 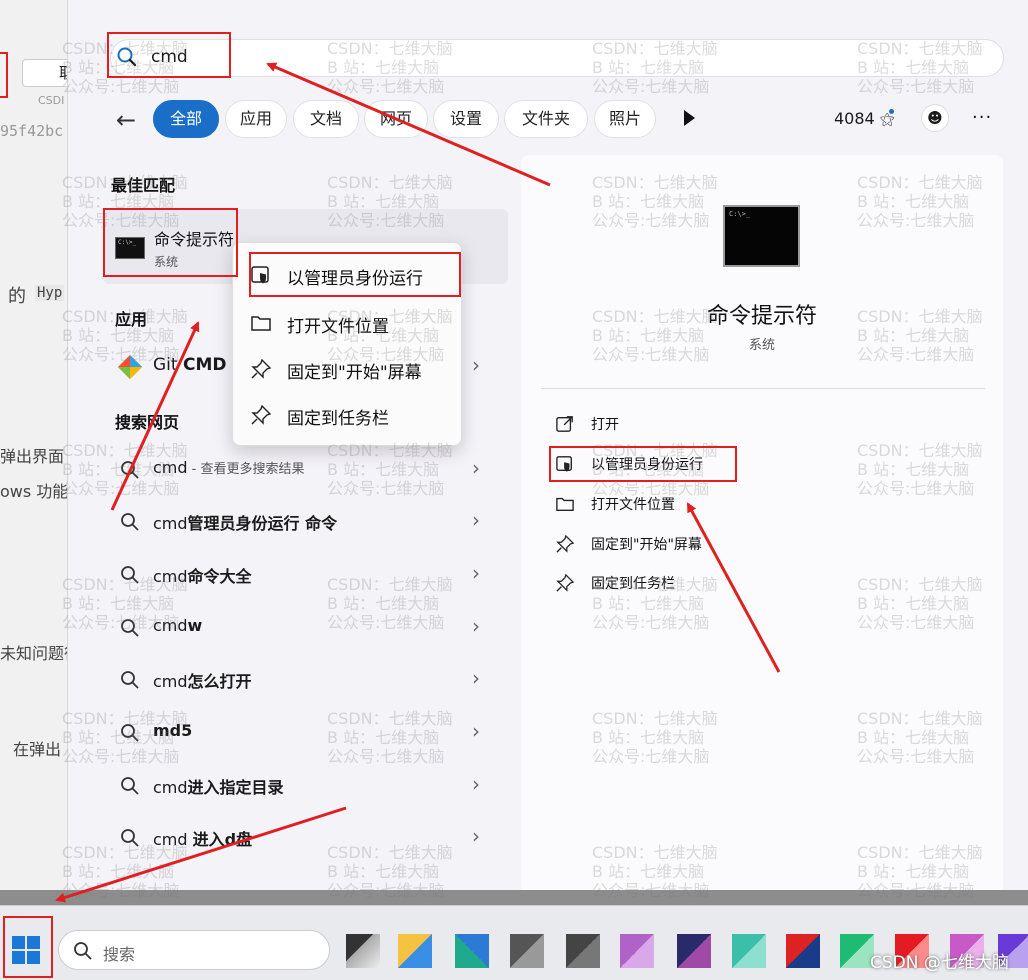 What do you see at coordinates (763, 583) in the screenshot?
I see `action-pin-to-taskbar: 固定到任务栏` at bounding box center [763, 583].